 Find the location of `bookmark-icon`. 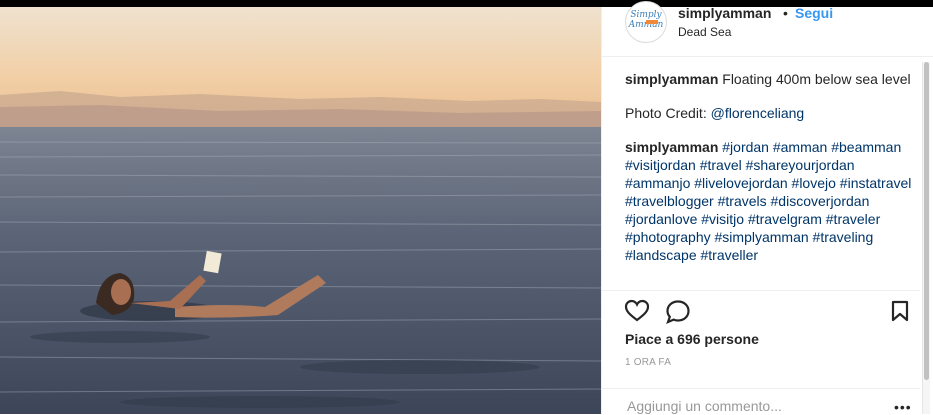

bookmark-icon is located at coordinates (900, 311).